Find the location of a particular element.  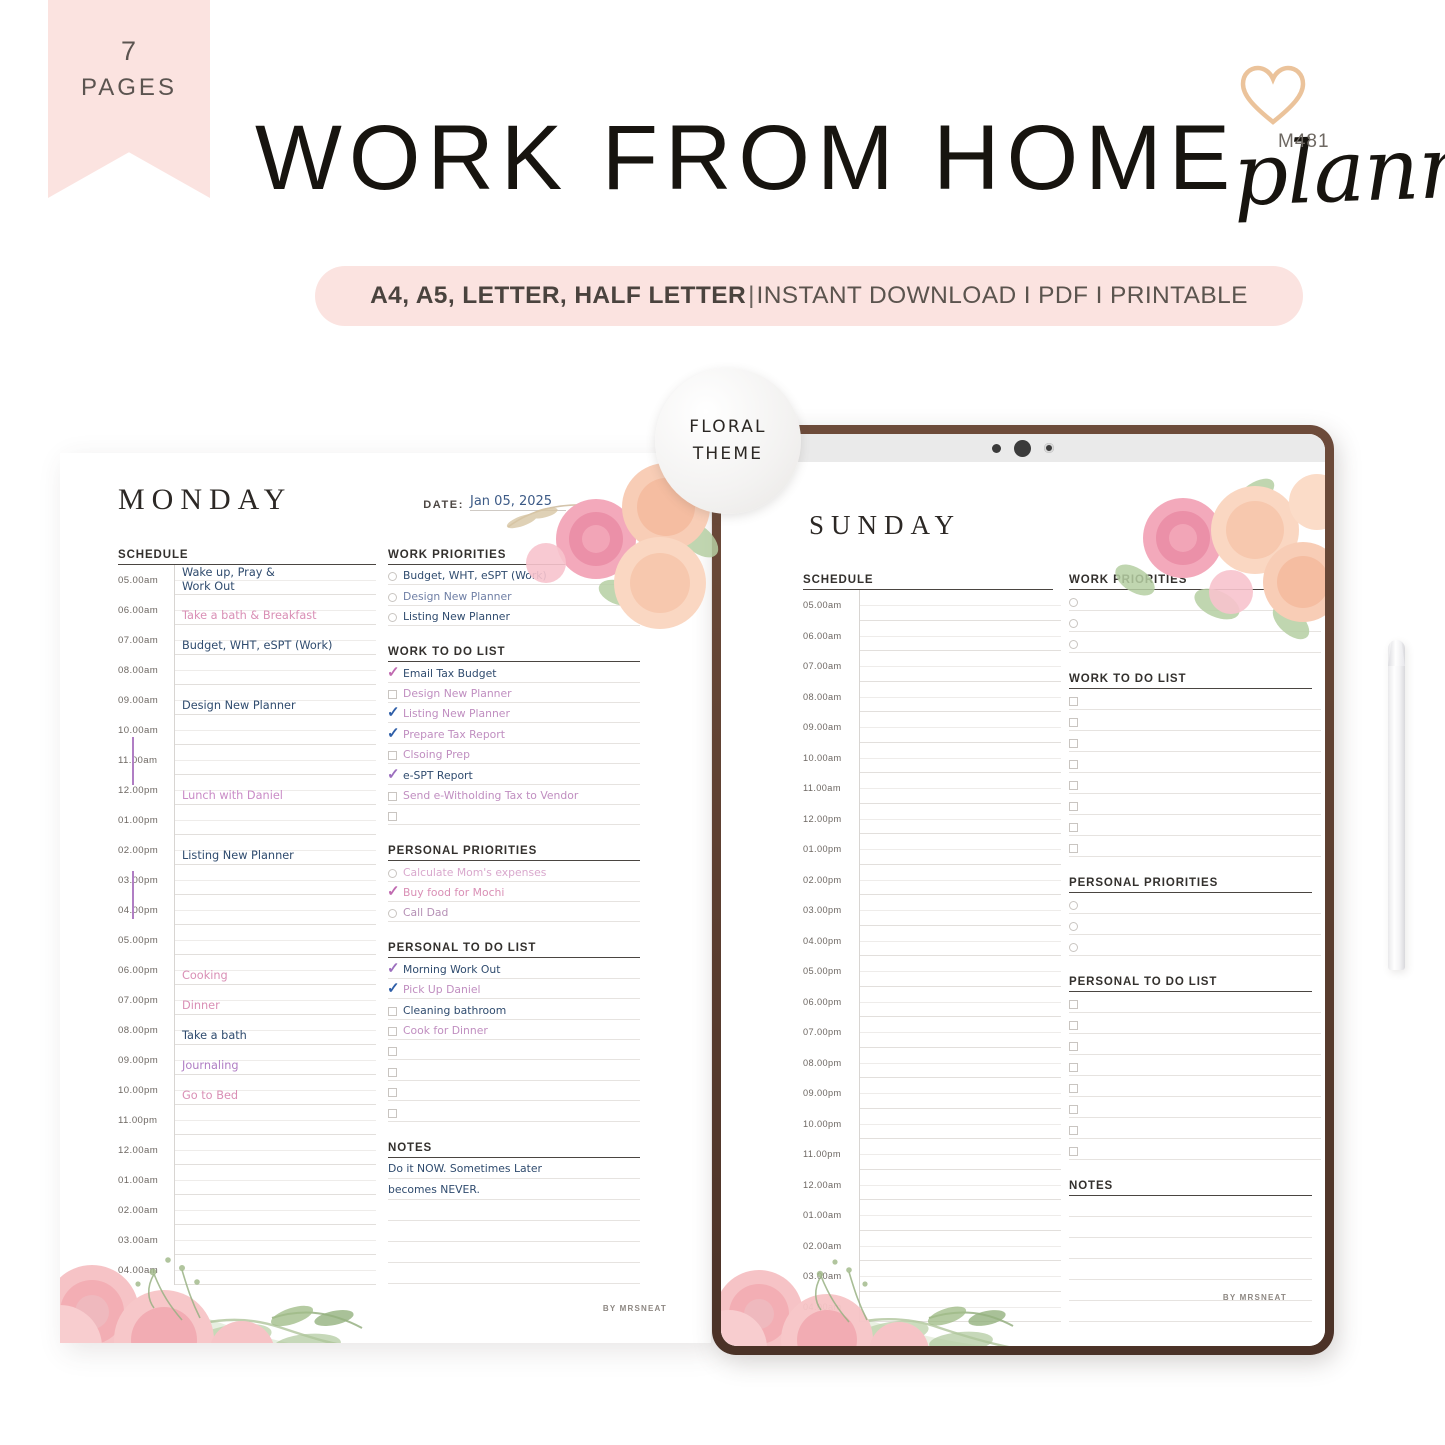

schedule-entry-slot: Lunch with Daniel is located at coordinates (275, 790).